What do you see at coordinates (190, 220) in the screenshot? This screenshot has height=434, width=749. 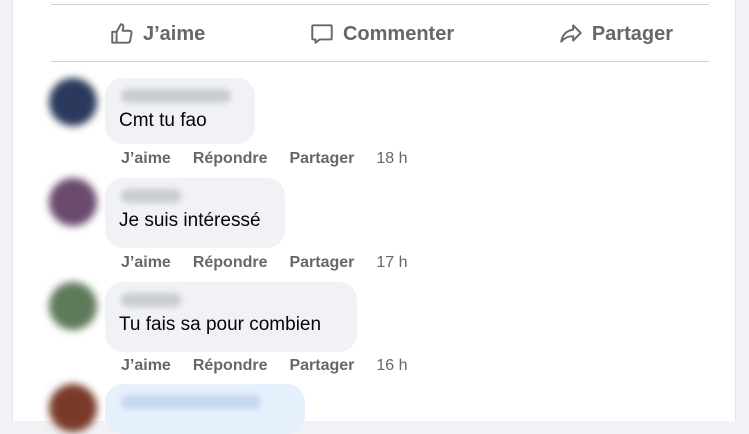 I see `comment-text: Je suis intéressé` at bounding box center [190, 220].